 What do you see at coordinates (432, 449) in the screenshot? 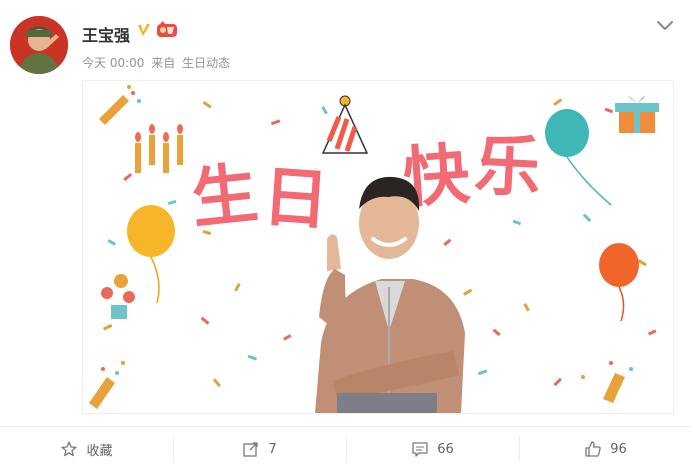
I see `comment-button: 66` at bounding box center [432, 449].